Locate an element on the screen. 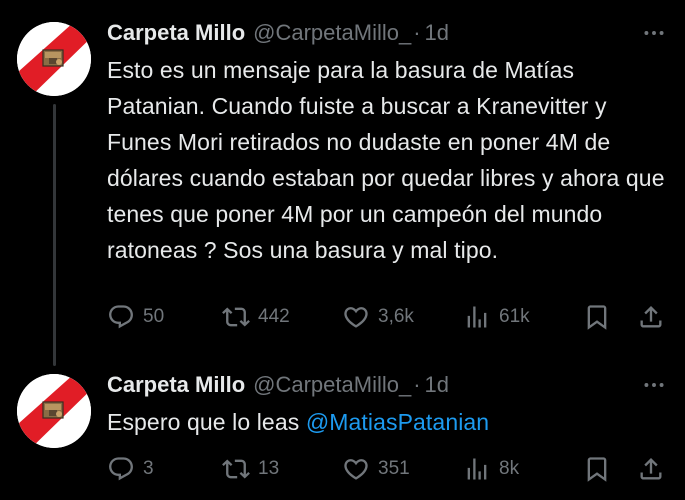 The height and width of the screenshot is (500, 685). reply-button: 50 is located at coordinates (135, 317).